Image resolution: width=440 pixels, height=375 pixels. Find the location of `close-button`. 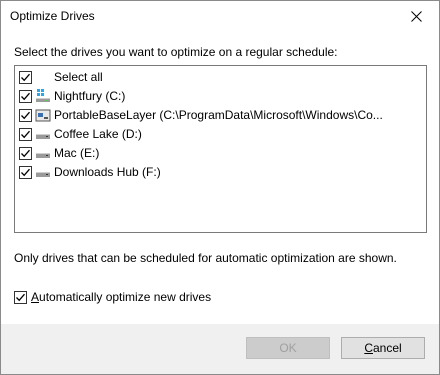

close-button is located at coordinates (416, 16).